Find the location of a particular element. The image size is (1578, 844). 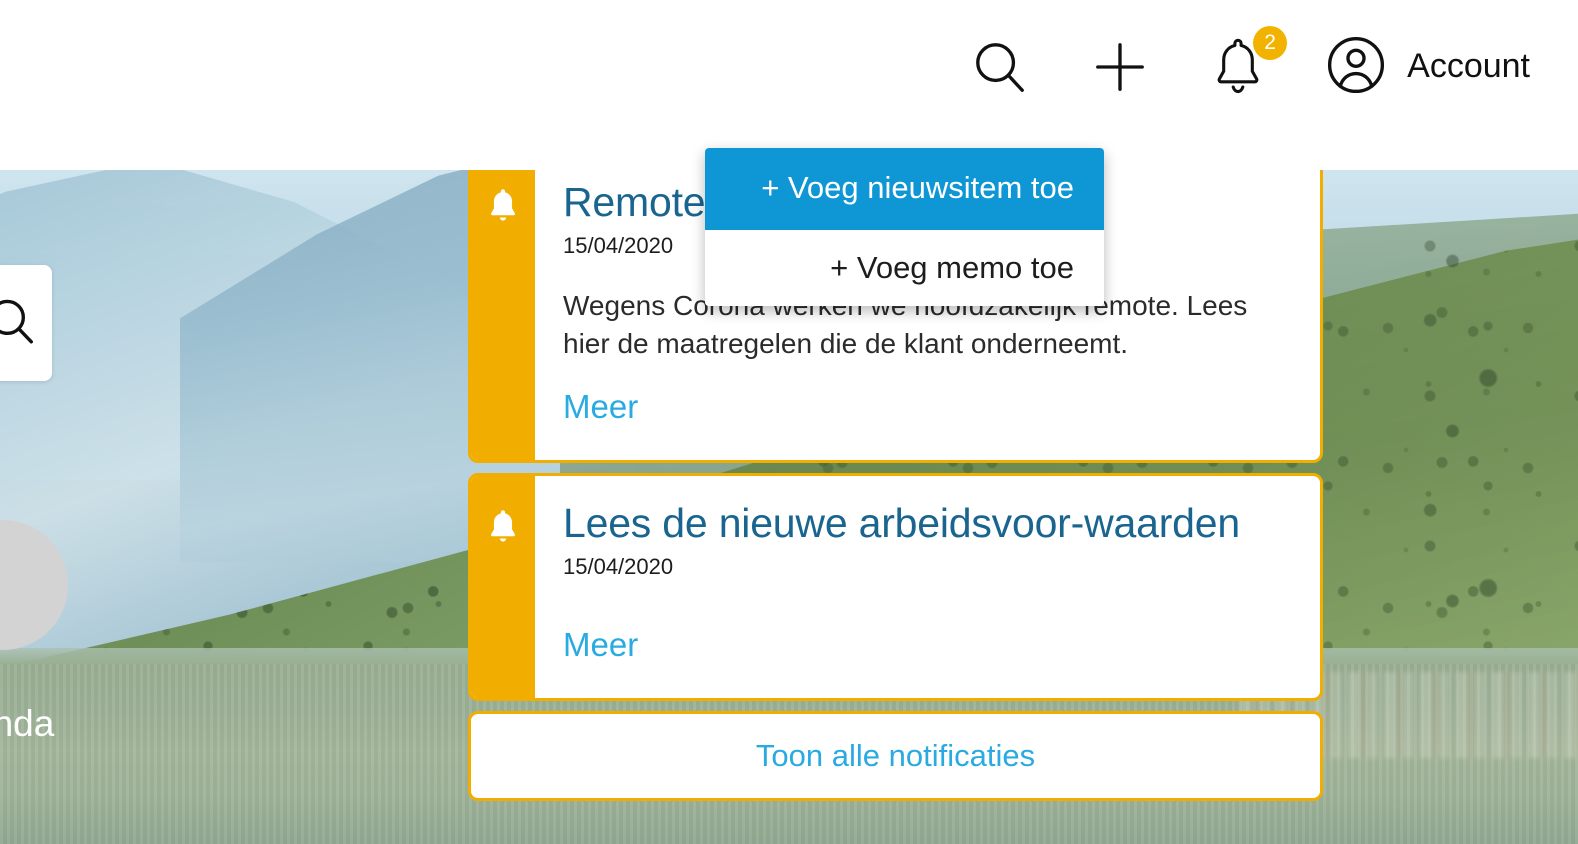

side-label: anda is located at coordinates (27, 723).